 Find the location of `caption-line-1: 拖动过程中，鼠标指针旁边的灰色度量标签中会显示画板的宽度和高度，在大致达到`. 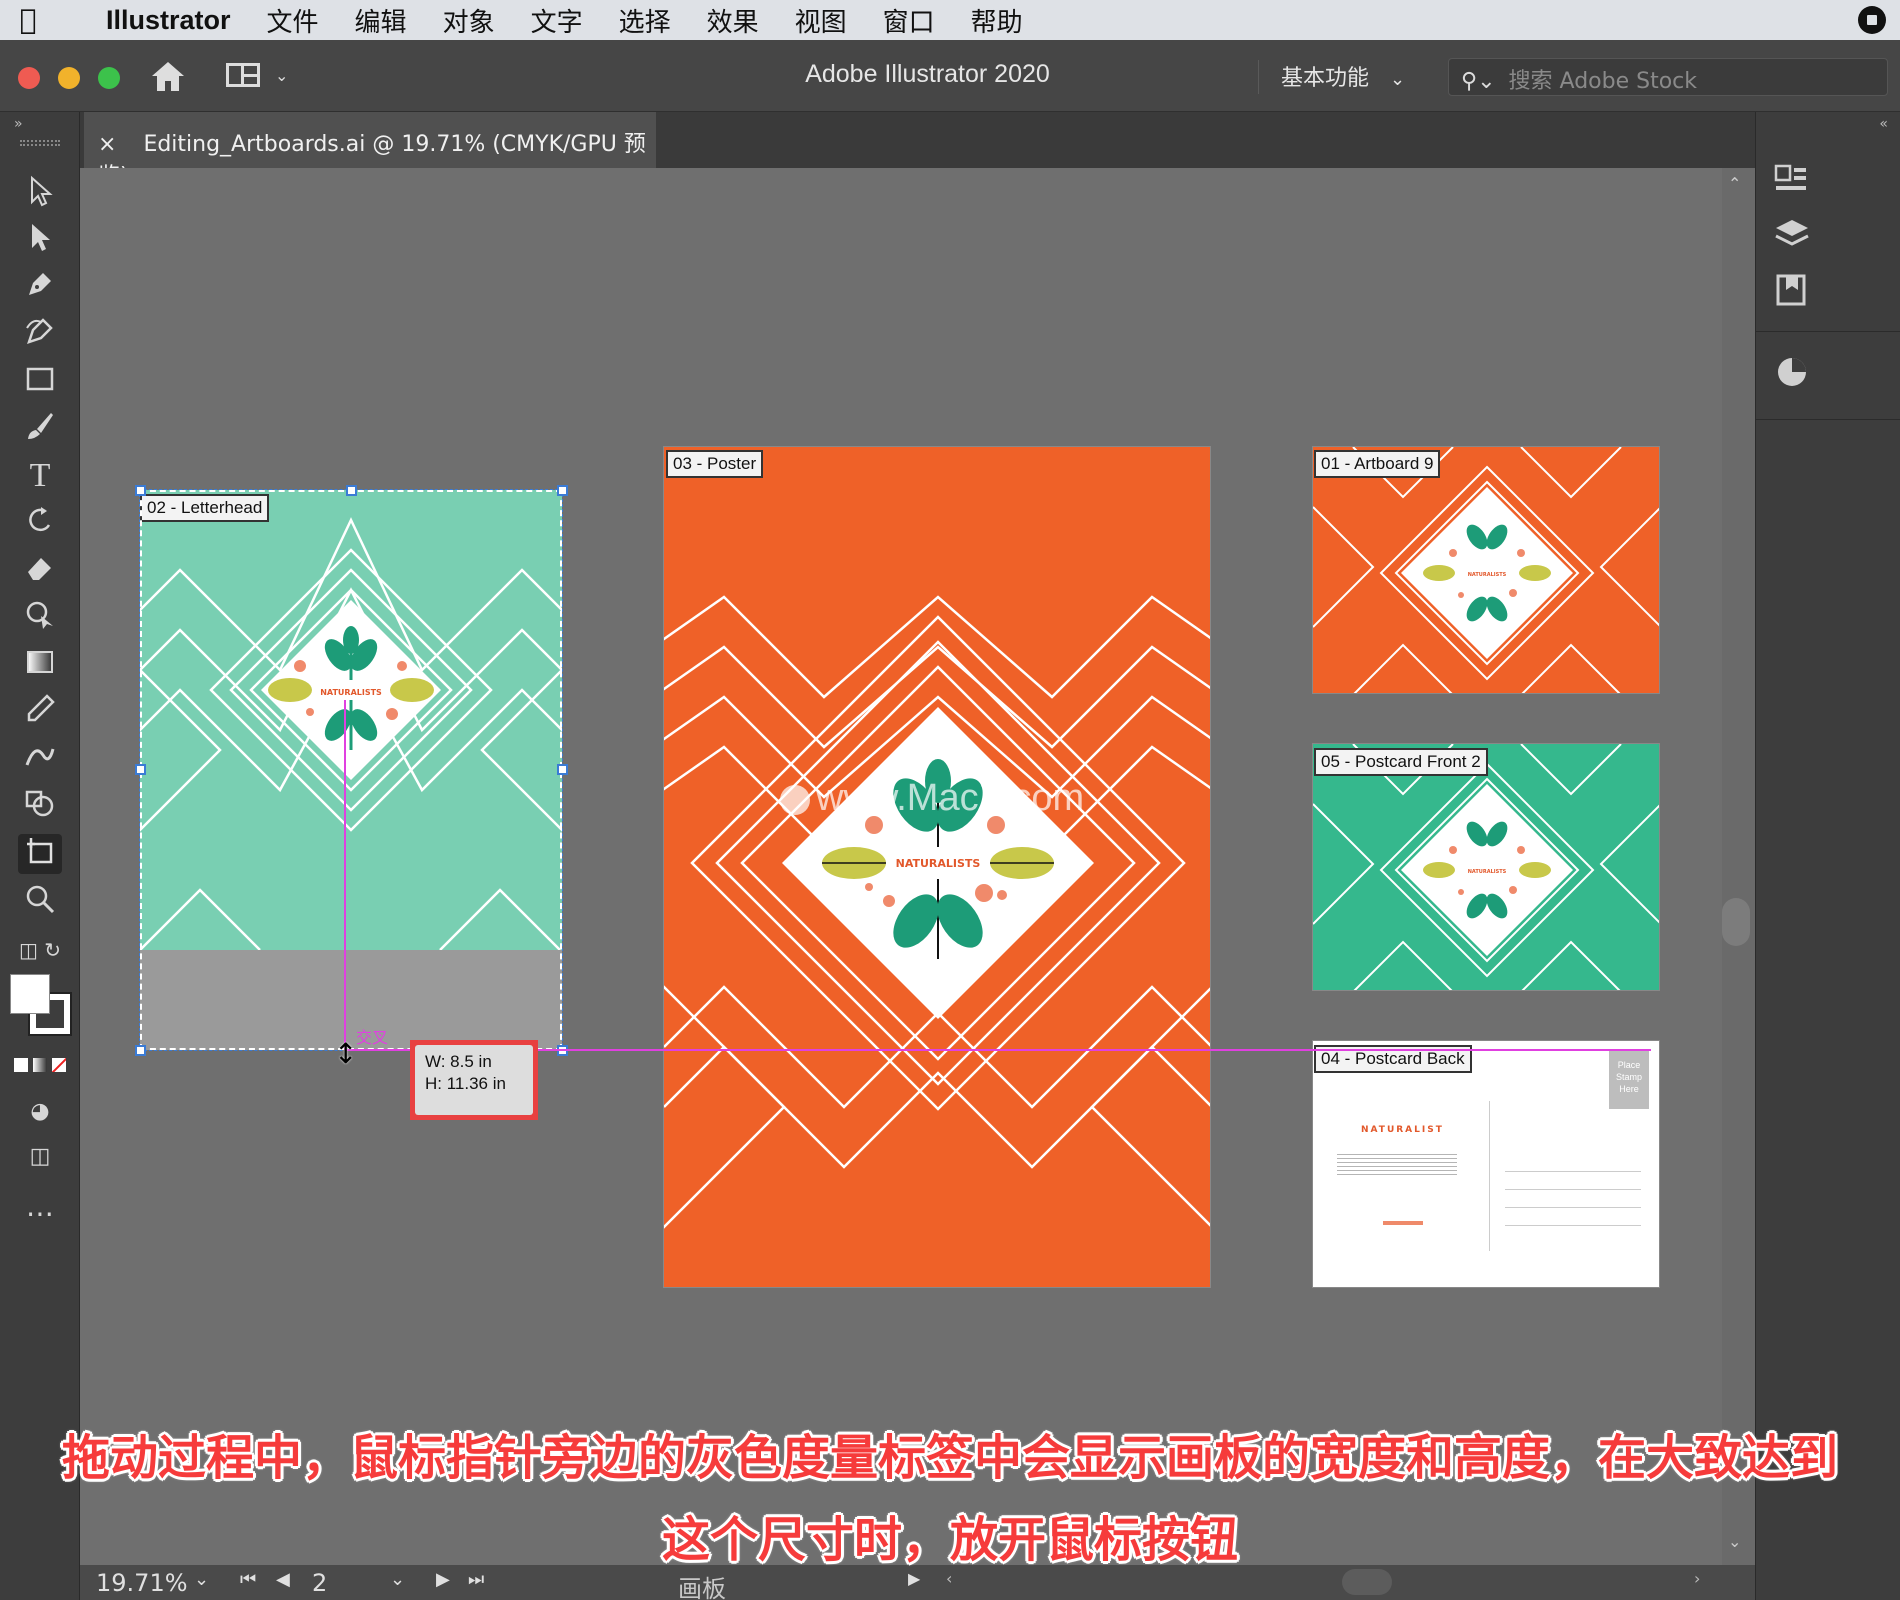

caption-line-1: 拖动过程中，鼠标指针旁边的灰色度量标签中会显示画板的宽度和高度，在大致达到 is located at coordinates (949, 1458).